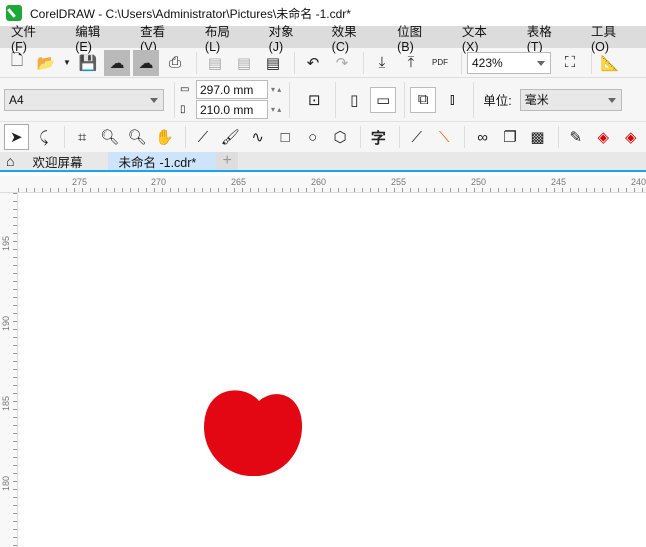 This screenshot has width=646, height=547. Describe the element at coordinates (46, 63) in the screenshot. I see `open-icon: 📂` at that location.